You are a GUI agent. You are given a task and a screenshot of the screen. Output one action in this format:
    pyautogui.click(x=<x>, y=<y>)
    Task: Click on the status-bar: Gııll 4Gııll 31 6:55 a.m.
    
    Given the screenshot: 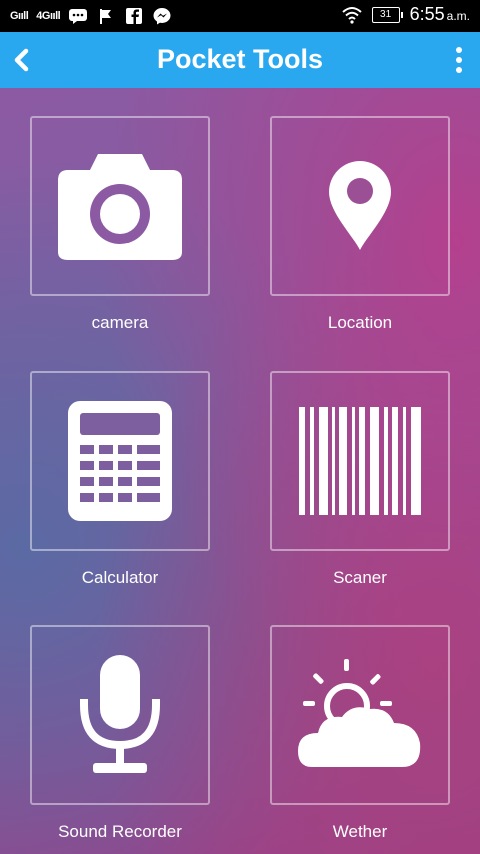 What is the action you would take?
    pyautogui.click(x=240, y=16)
    